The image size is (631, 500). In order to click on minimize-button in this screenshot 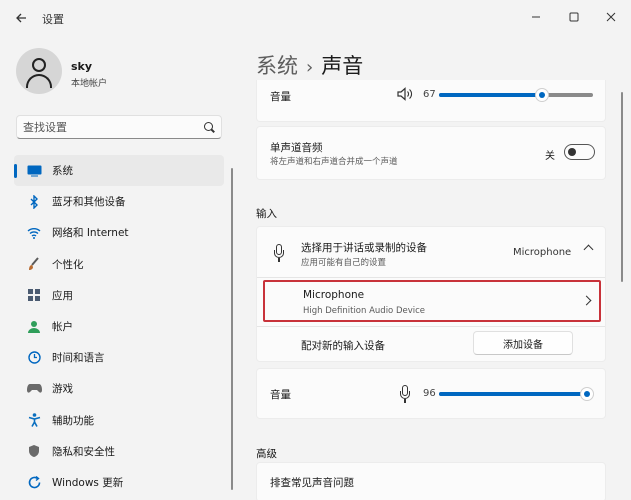, I will do `click(536, 17)`.